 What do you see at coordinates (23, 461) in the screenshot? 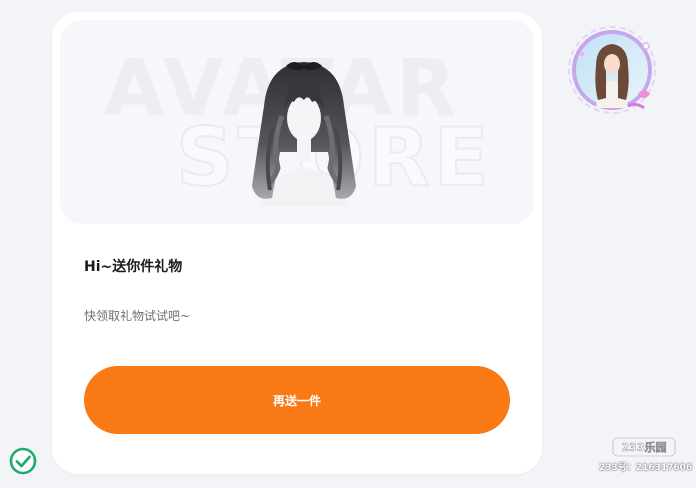
I see `check-circle-icon` at bounding box center [23, 461].